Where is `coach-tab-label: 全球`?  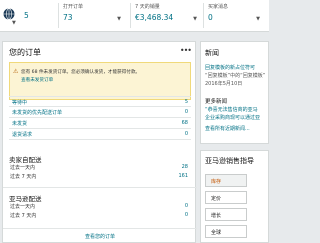
coach-tab-label: 全球 is located at coordinates (216, 233).